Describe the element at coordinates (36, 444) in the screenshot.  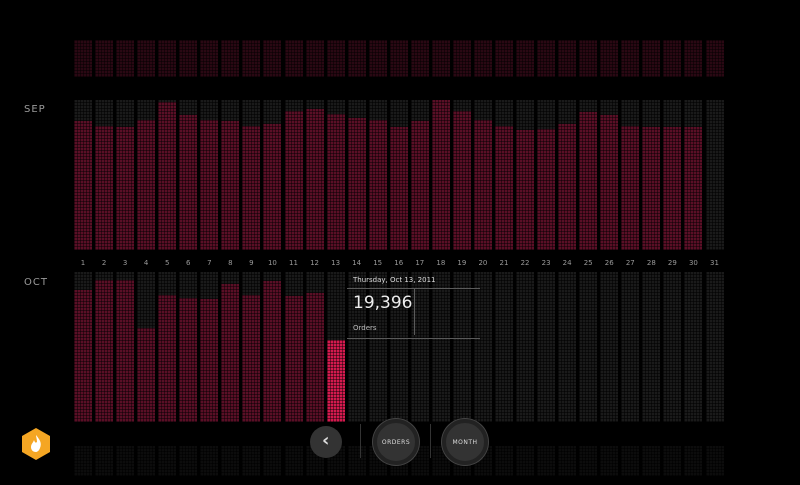
I see `flame-logo-icon` at that location.